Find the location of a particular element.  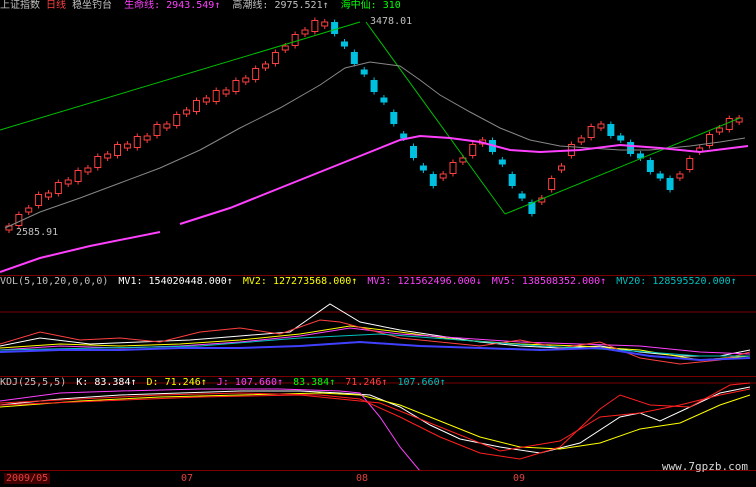

indicator-name: 稳坐钓台 is located at coordinates (92, 5).